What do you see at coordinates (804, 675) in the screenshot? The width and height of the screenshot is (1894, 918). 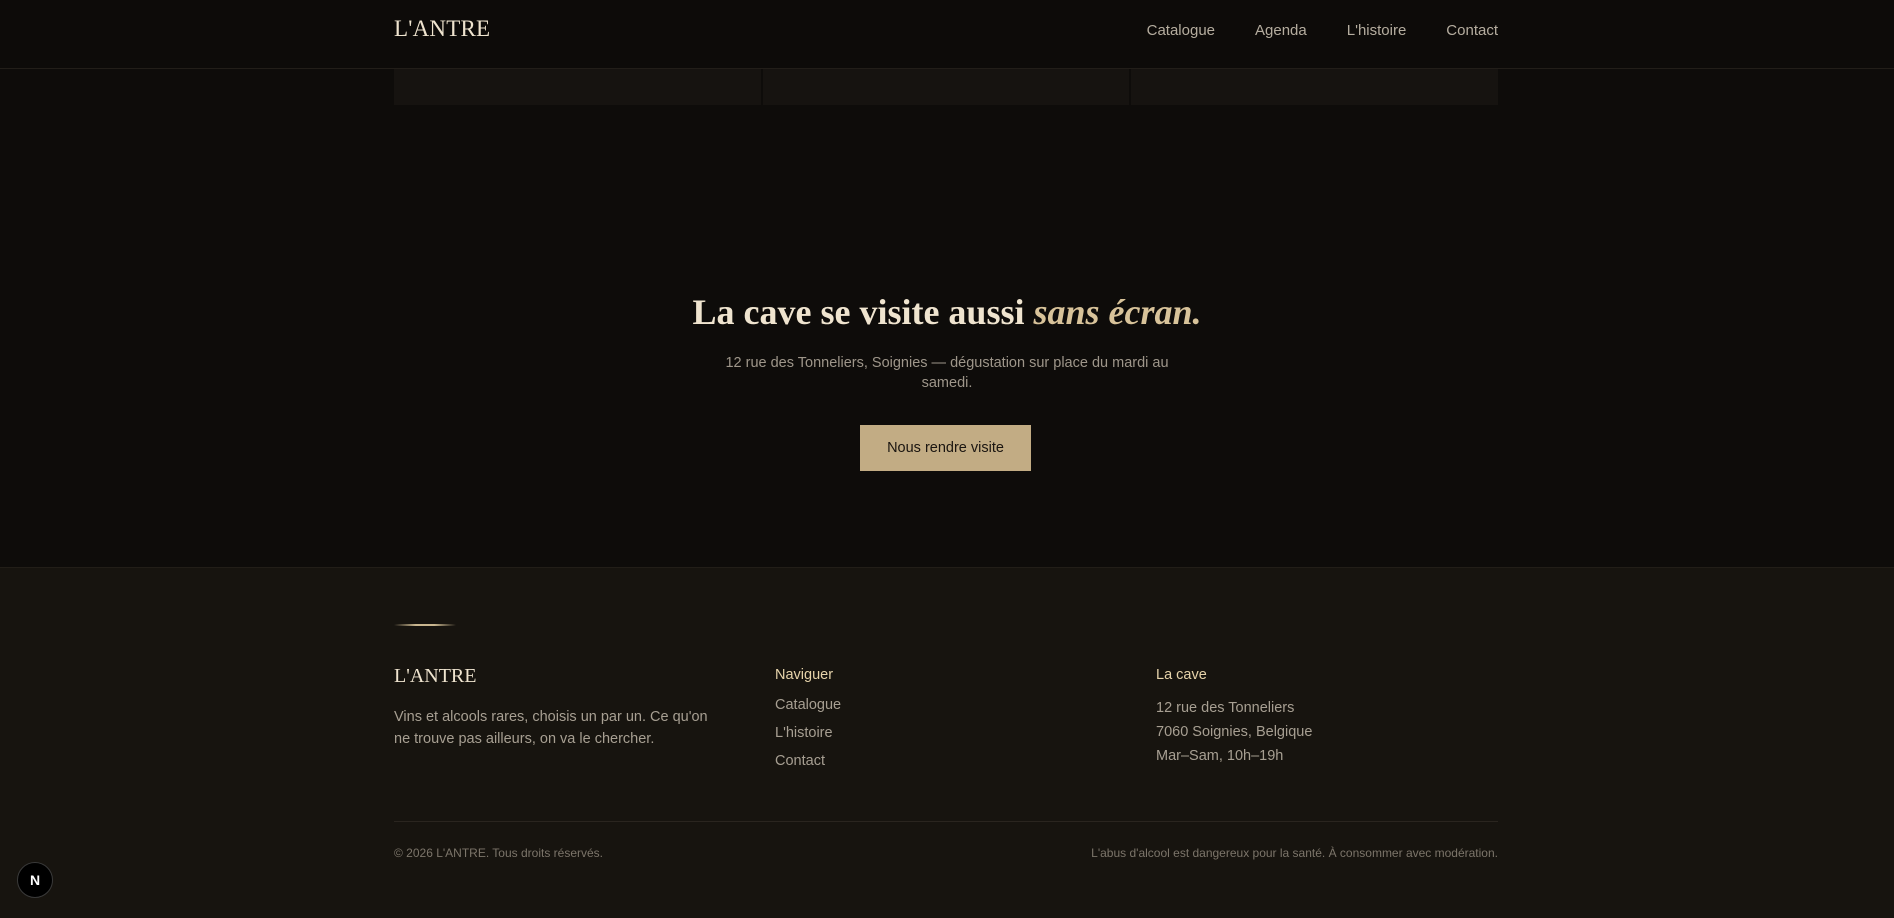 I see `footer-nav-heading: Naviguer` at bounding box center [804, 675].